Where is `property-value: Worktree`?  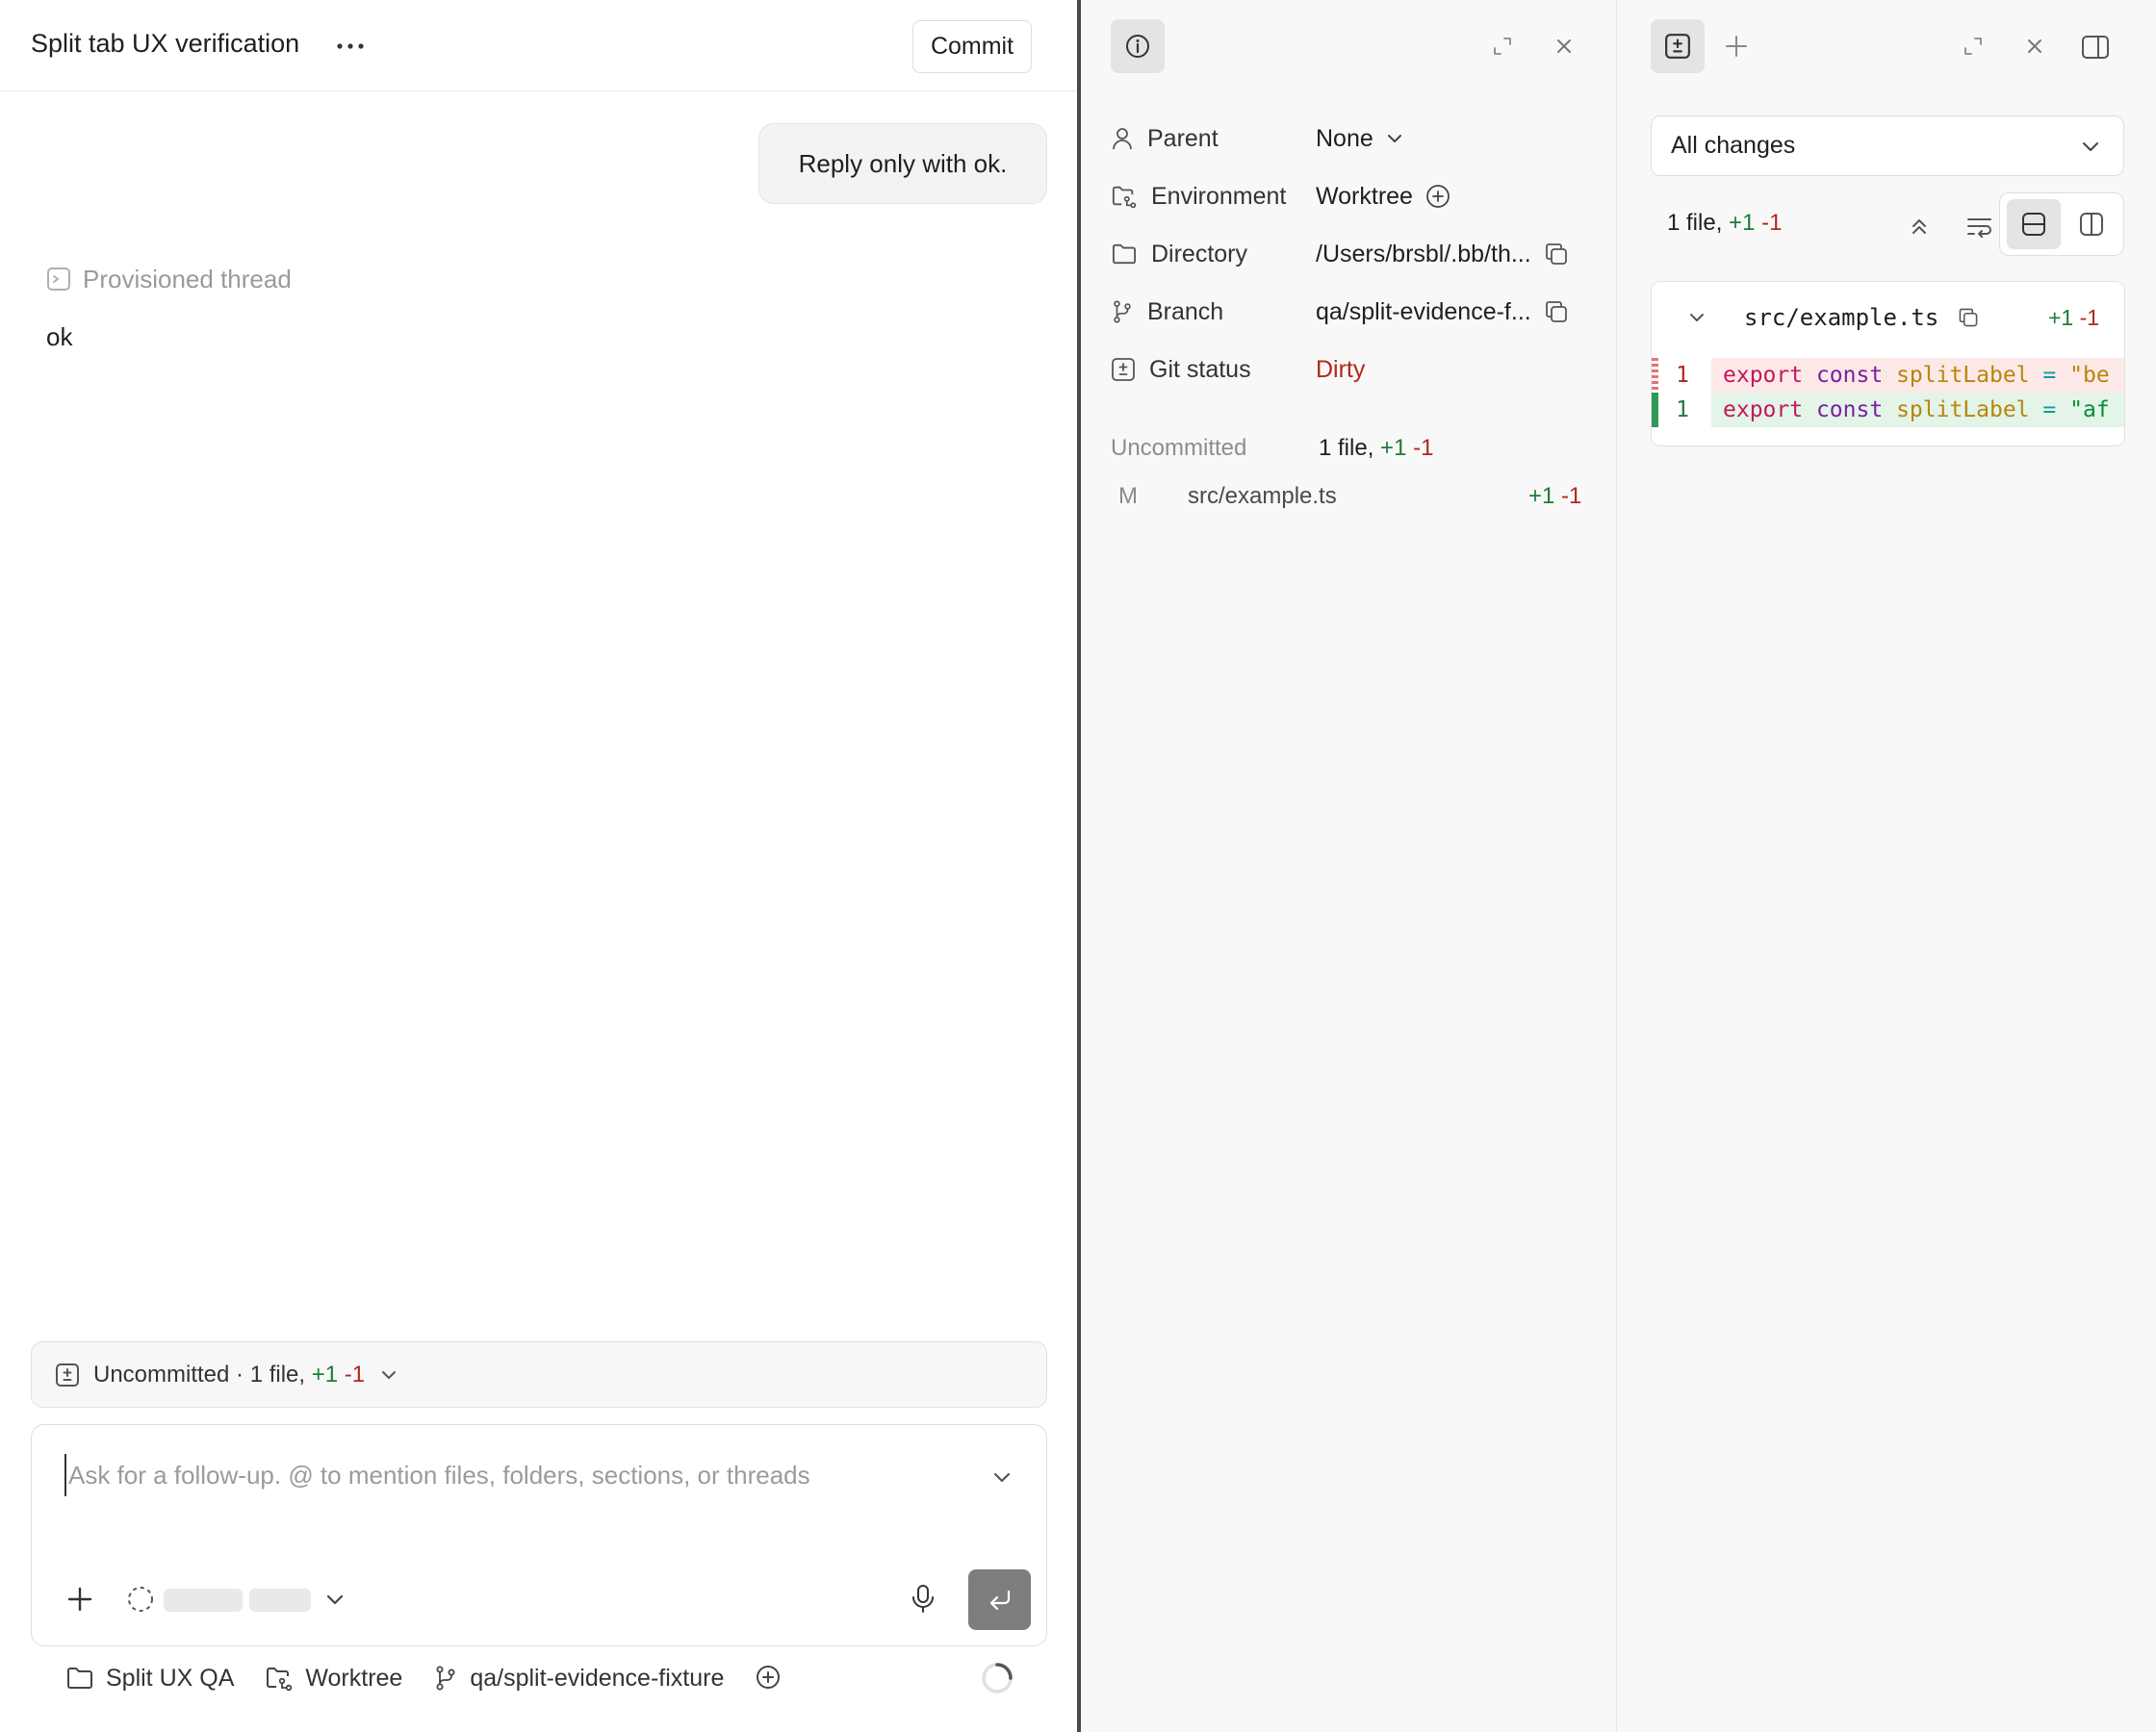 property-value: Worktree is located at coordinates (1364, 196).